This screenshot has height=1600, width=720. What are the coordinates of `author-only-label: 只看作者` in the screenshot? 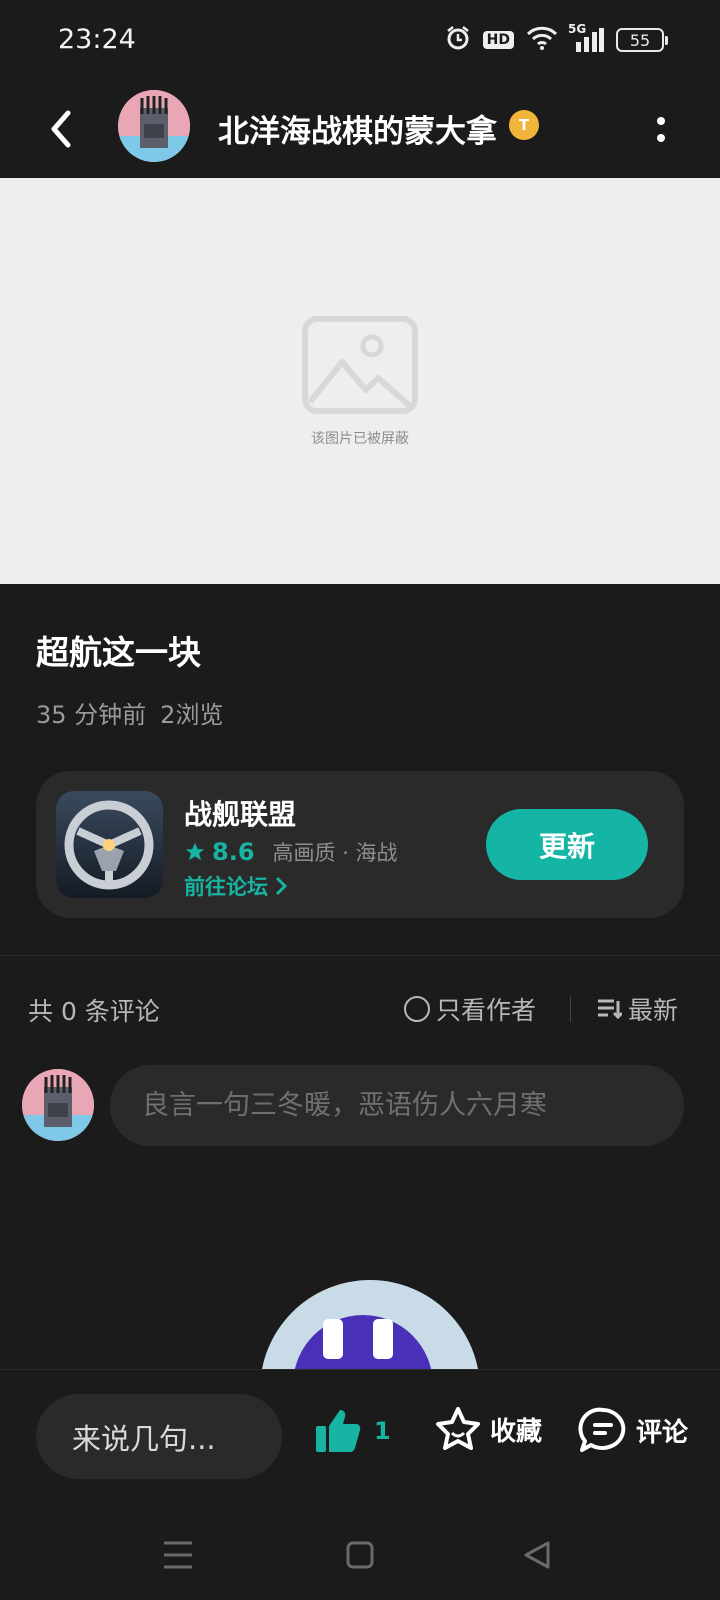 It's located at (486, 1010).